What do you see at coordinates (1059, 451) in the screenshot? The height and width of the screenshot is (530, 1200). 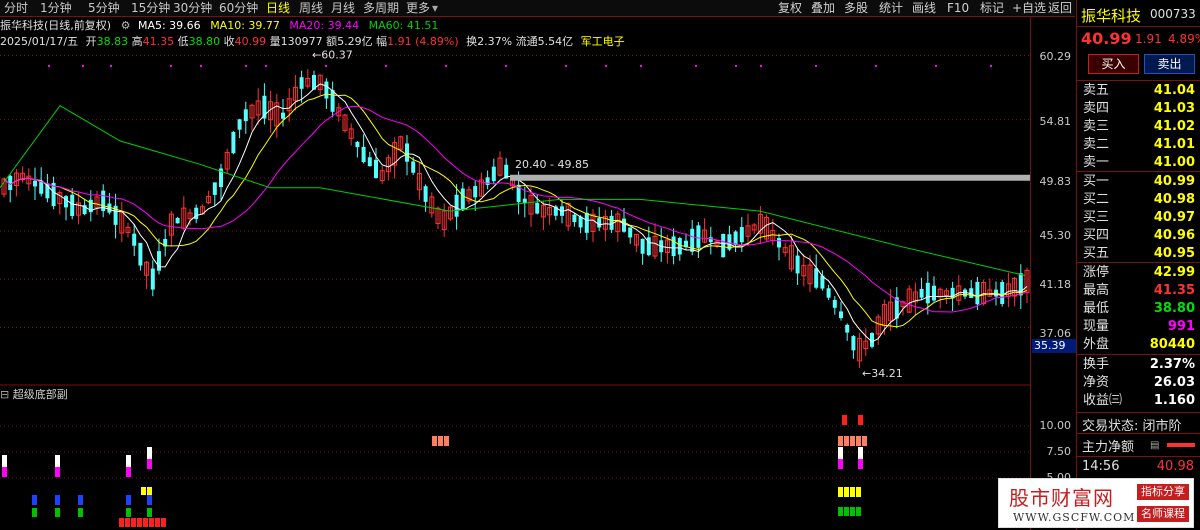 I see `sub-axis-label: 7.50` at bounding box center [1059, 451].